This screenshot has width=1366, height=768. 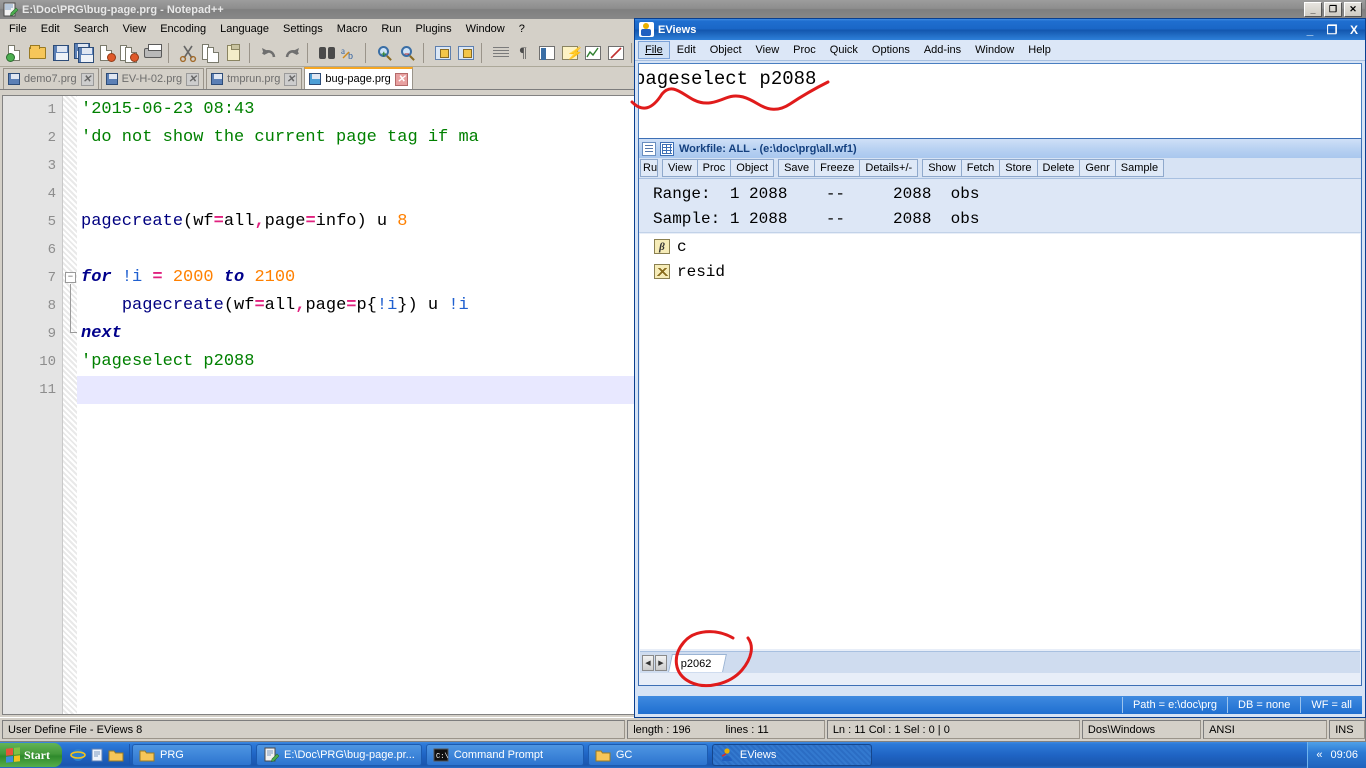 What do you see at coordinates (891, 50) in the screenshot?
I see `eviews-menu-options: Options` at bounding box center [891, 50].